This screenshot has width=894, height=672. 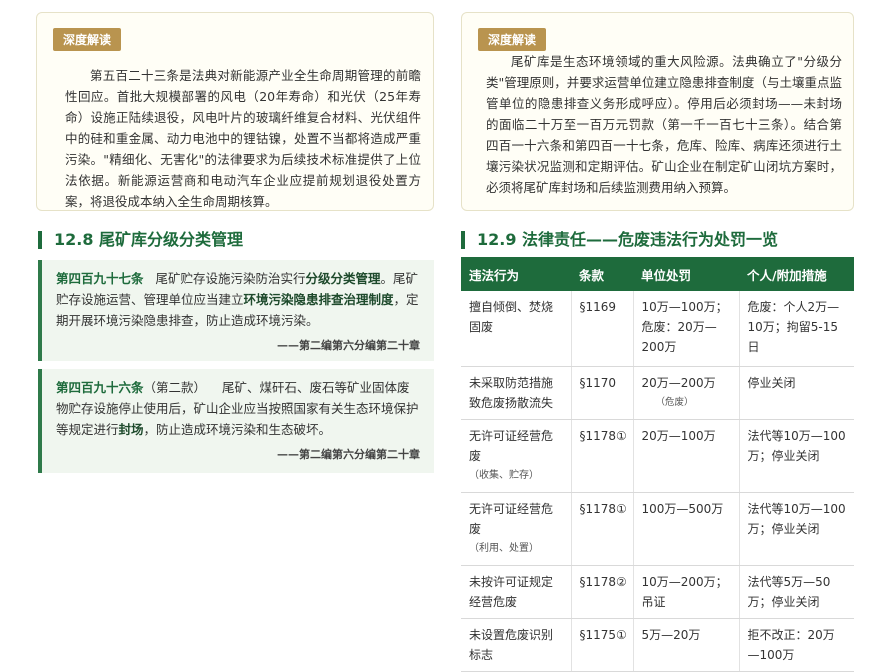 What do you see at coordinates (796, 393) in the screenshot?
I see `person-measure-cell: 停业关闭` at bounding box center [796, 393].